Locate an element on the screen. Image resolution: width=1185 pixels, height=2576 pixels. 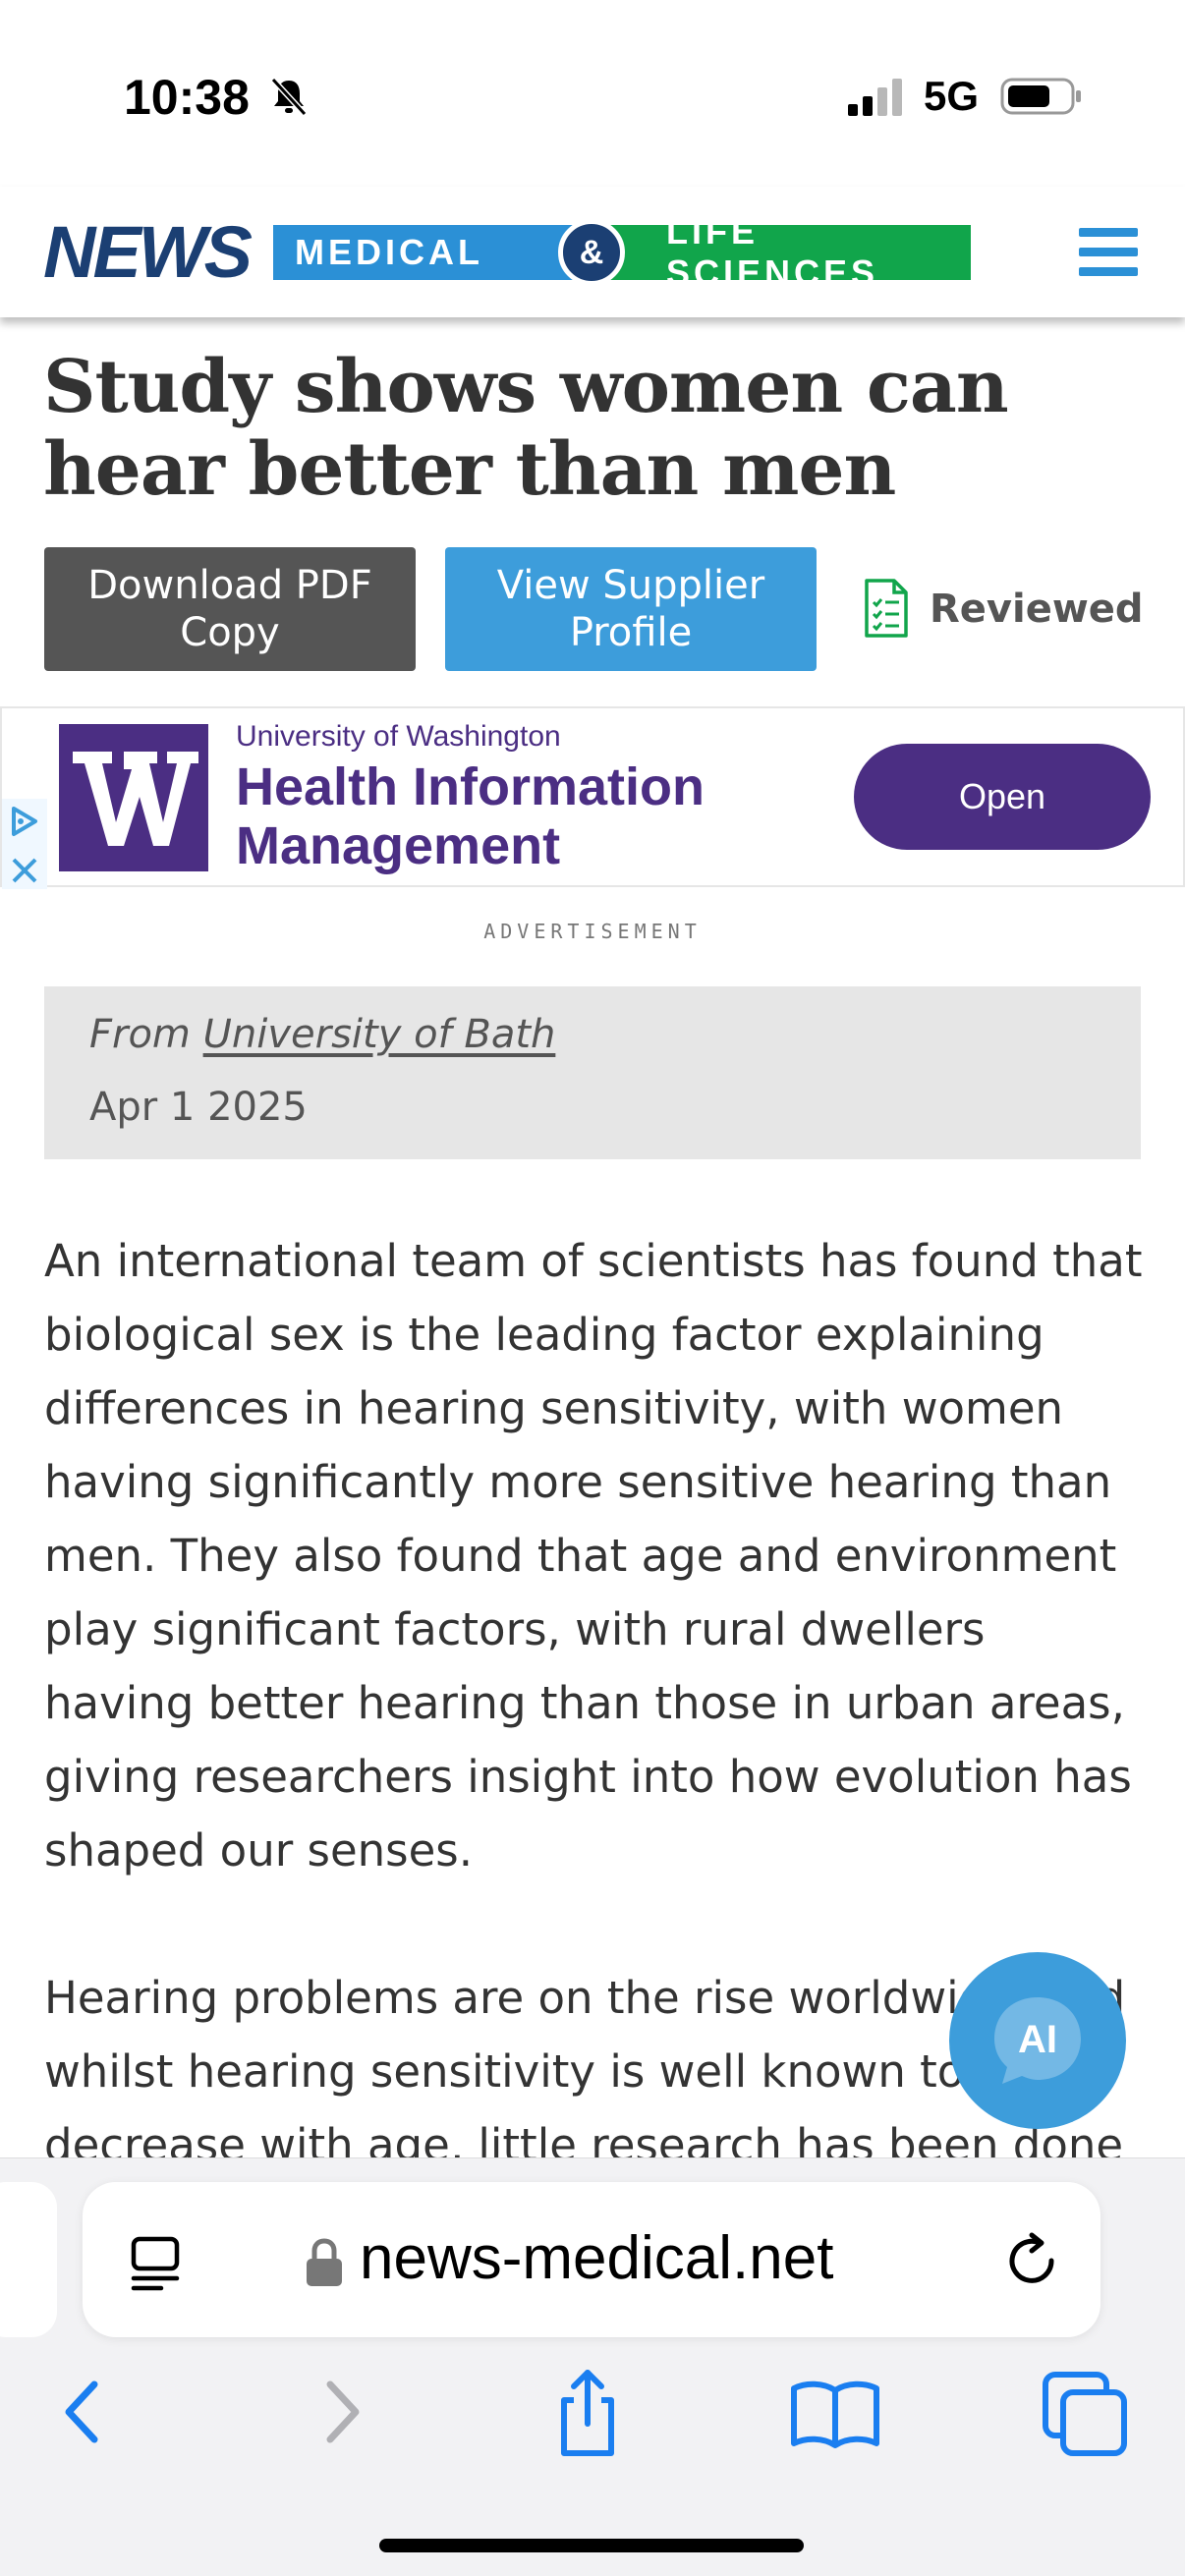
open-book-icon is located at coordinates (835, 2414).